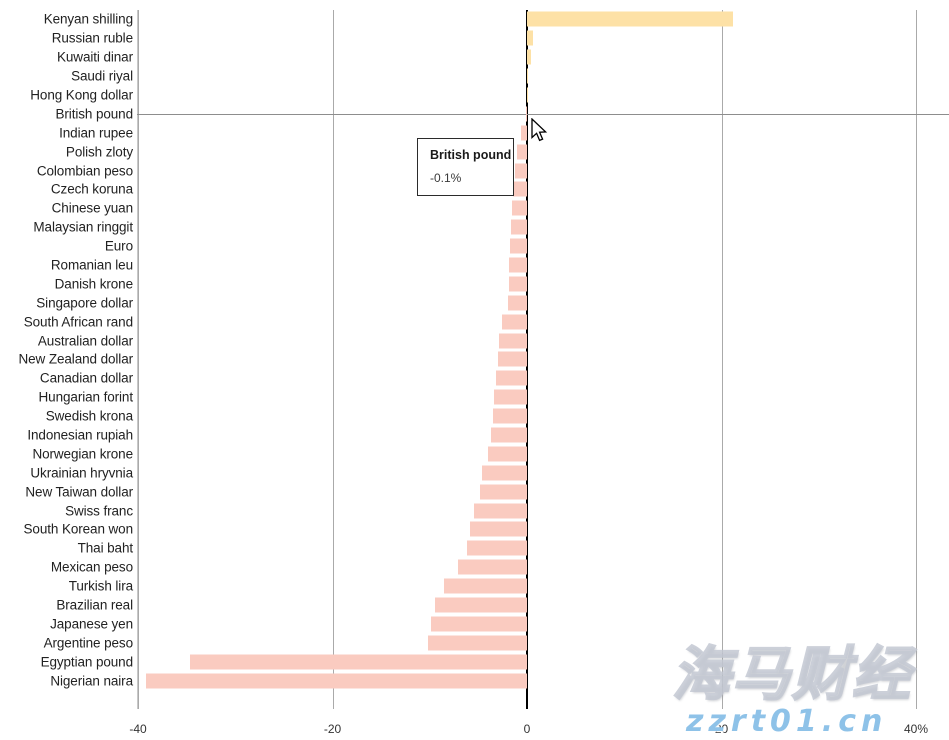  I want to click on category-label: Egyptian pound, so click(87, 662).